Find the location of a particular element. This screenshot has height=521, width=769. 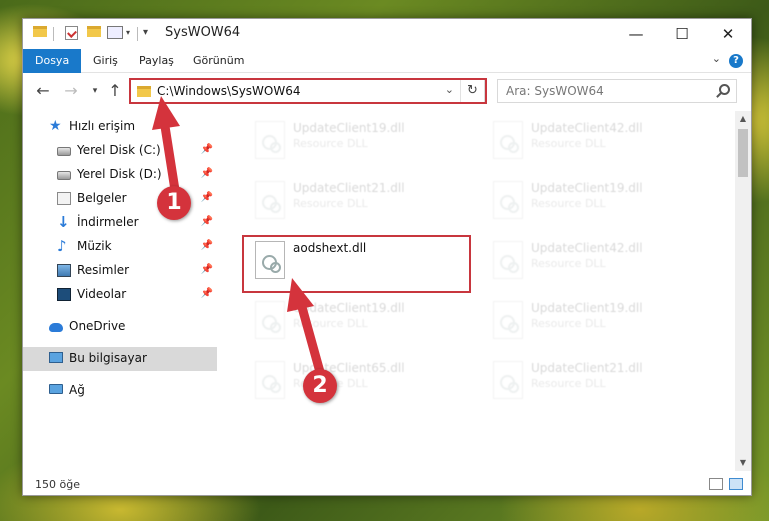

arrow-1-shaft is located at coordinates (169, 155).